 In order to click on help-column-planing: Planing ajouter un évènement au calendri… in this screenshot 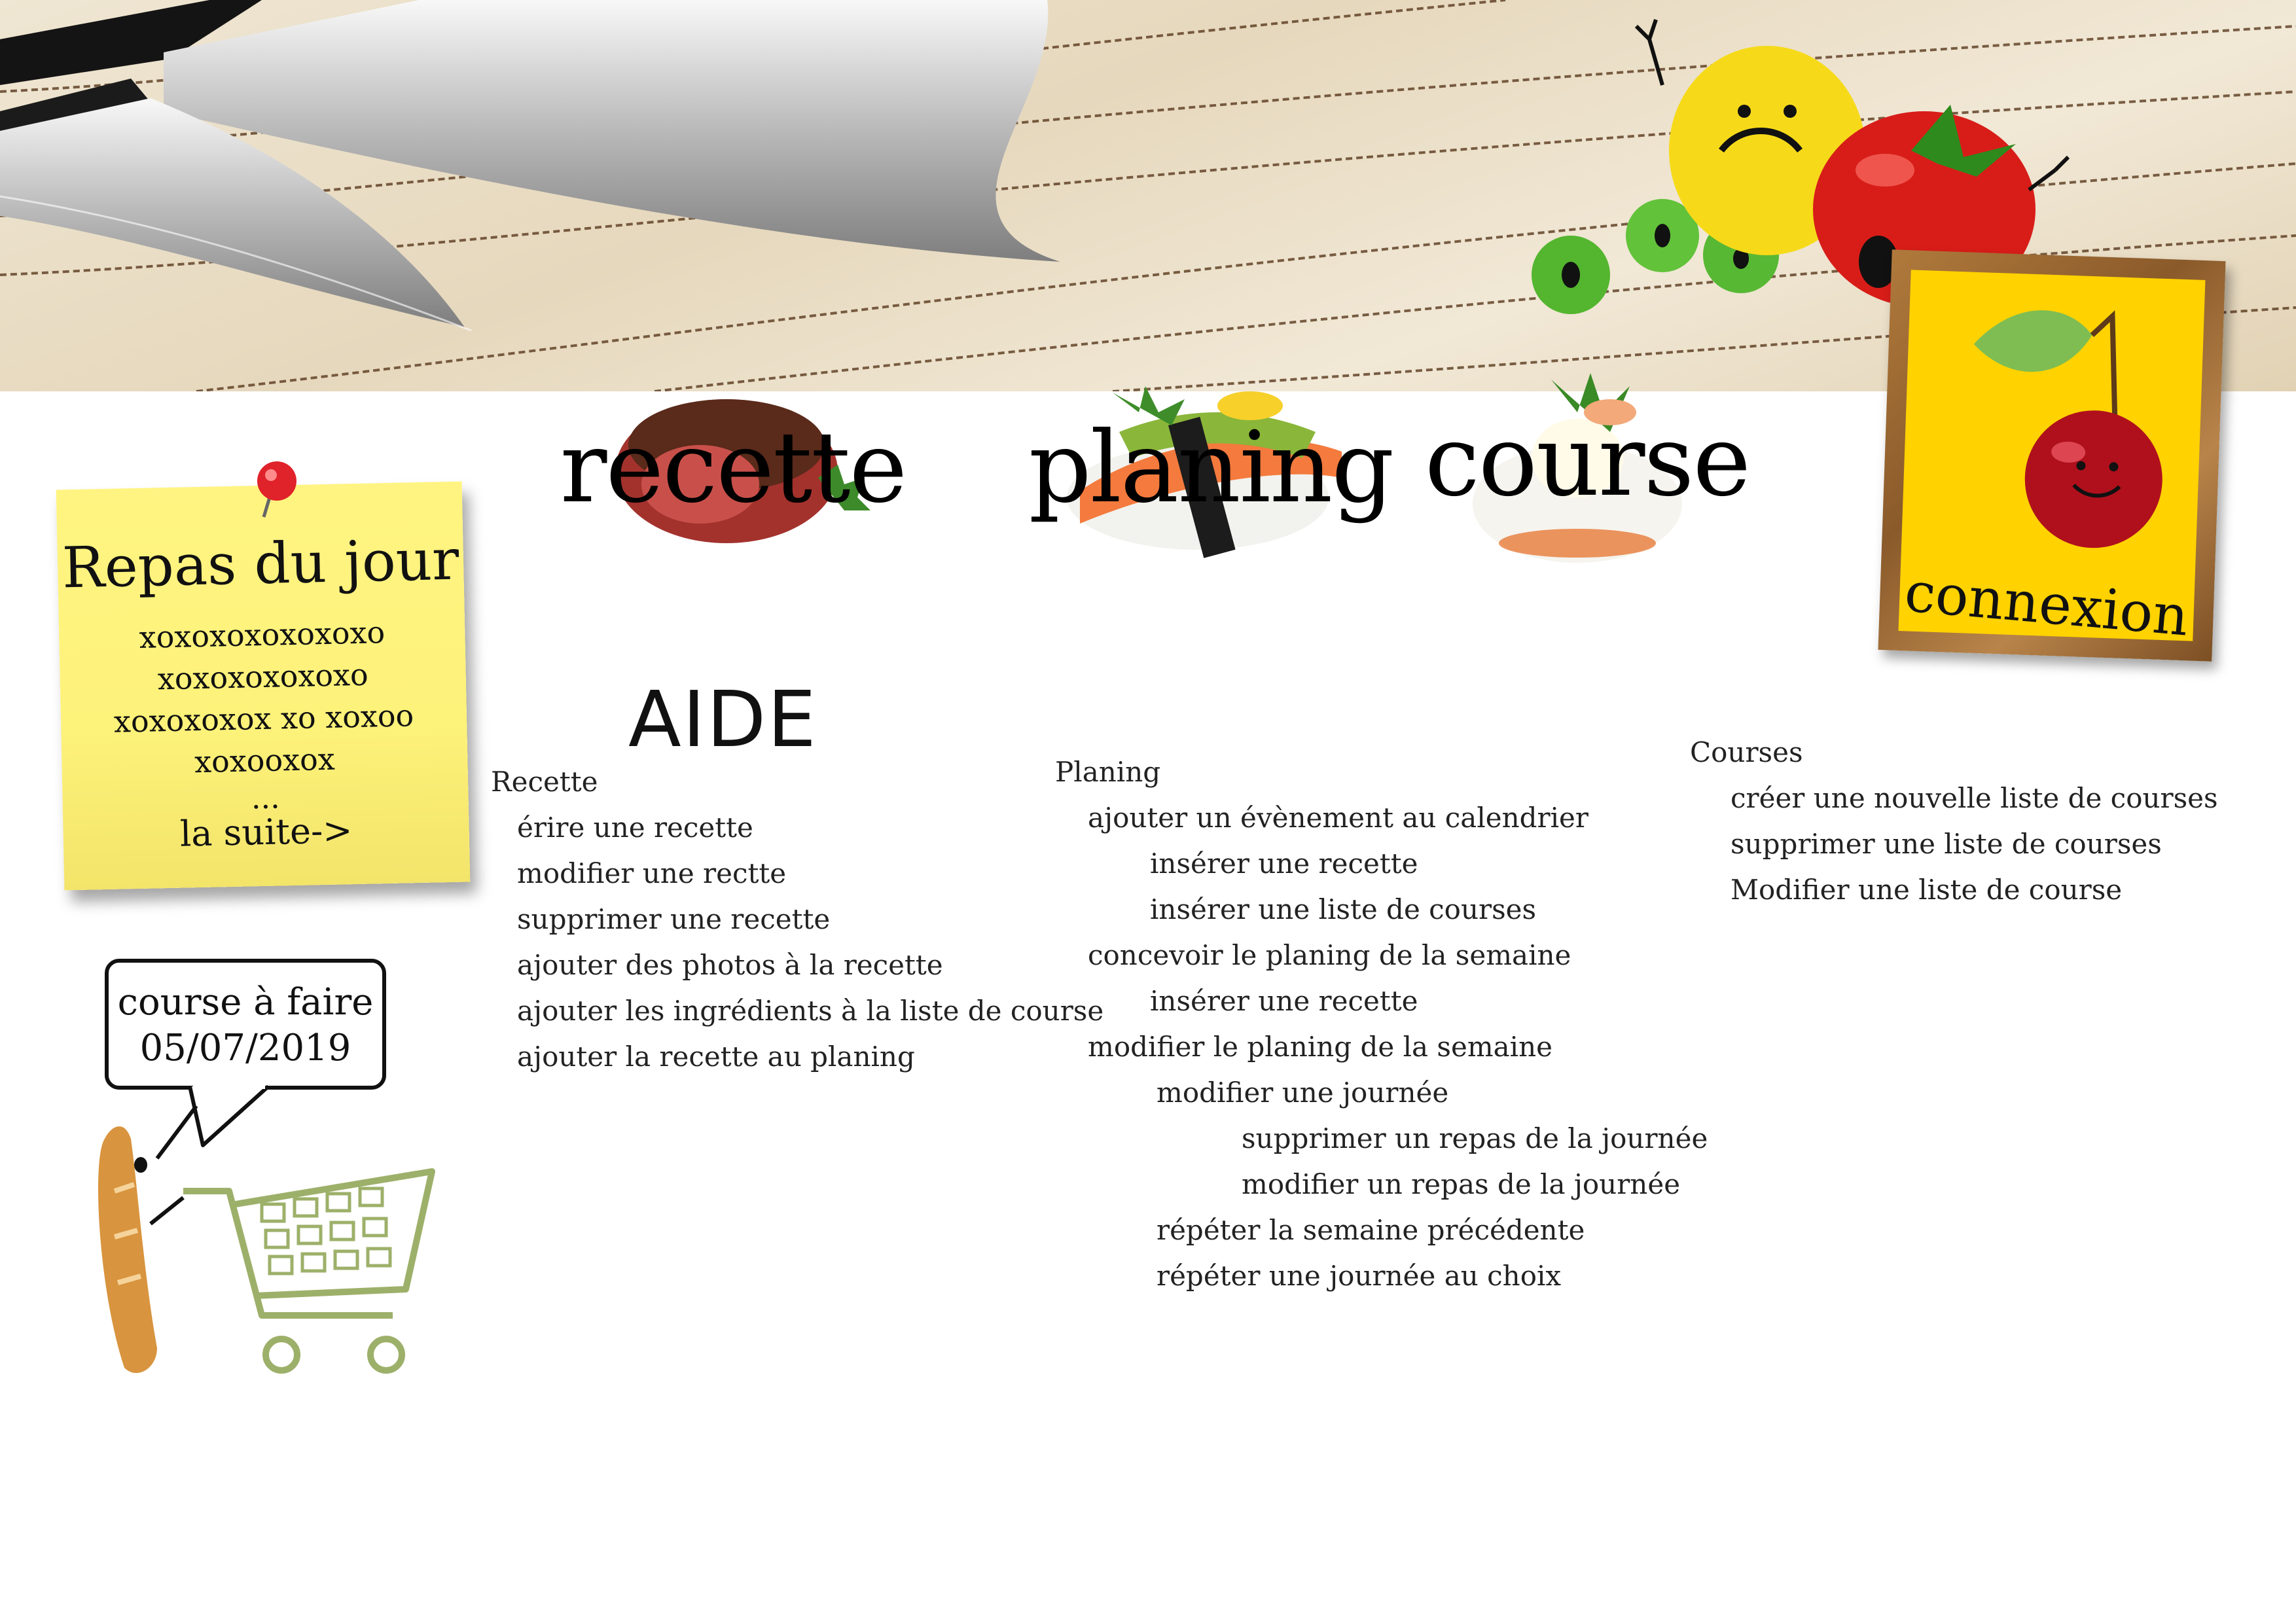, I will do `click(1381, 1027)`.